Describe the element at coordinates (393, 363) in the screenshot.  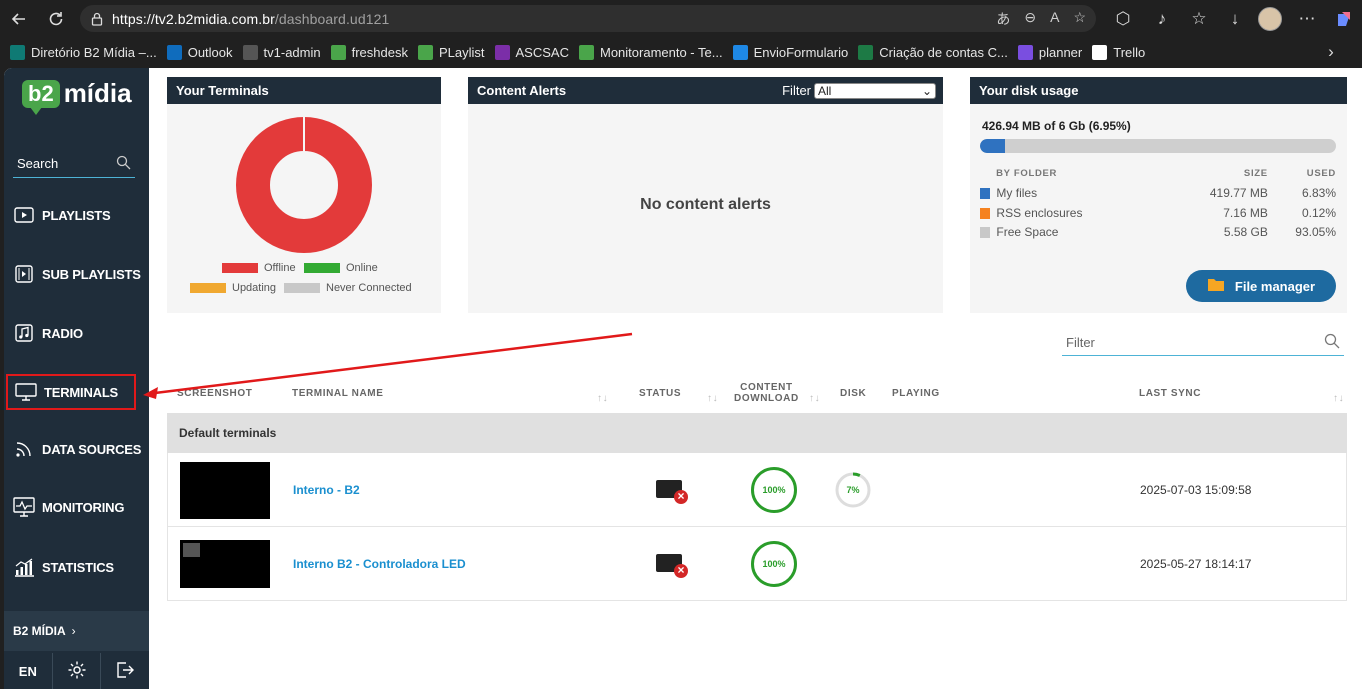
I see `arrow-line` at that location.